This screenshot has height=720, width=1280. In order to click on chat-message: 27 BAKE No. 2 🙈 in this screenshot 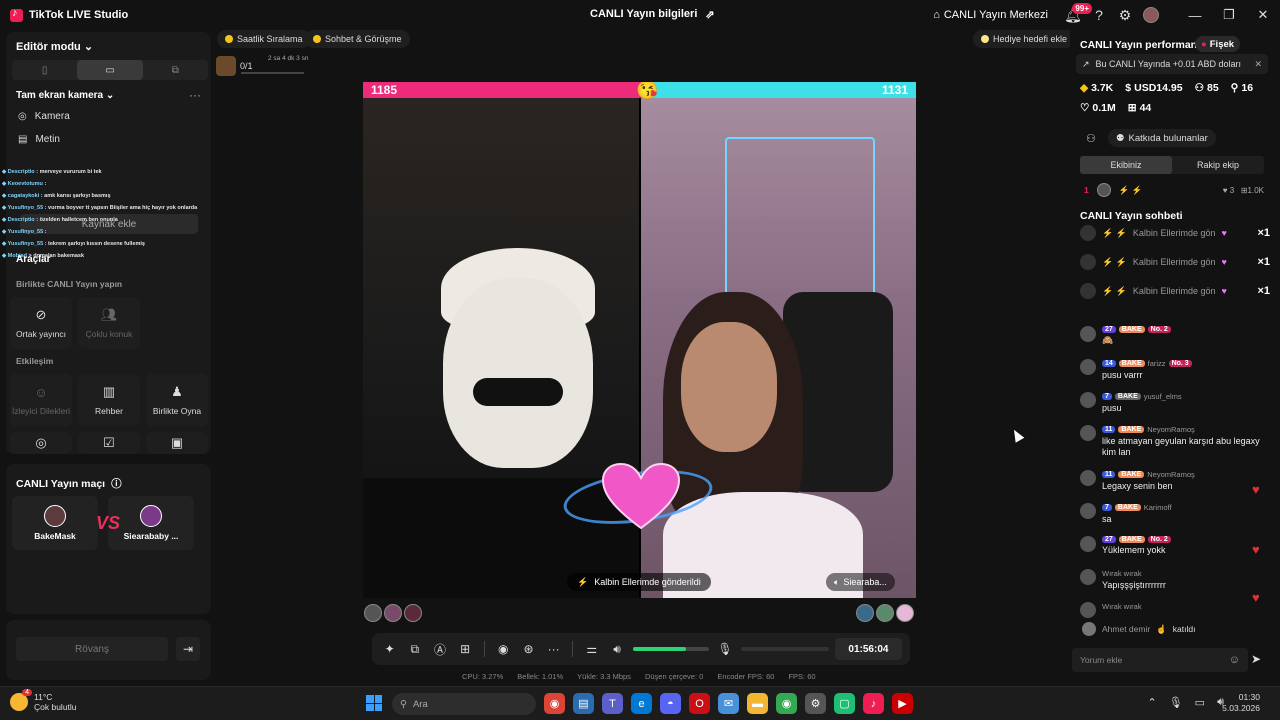, I will do `click(1176, 336)`.